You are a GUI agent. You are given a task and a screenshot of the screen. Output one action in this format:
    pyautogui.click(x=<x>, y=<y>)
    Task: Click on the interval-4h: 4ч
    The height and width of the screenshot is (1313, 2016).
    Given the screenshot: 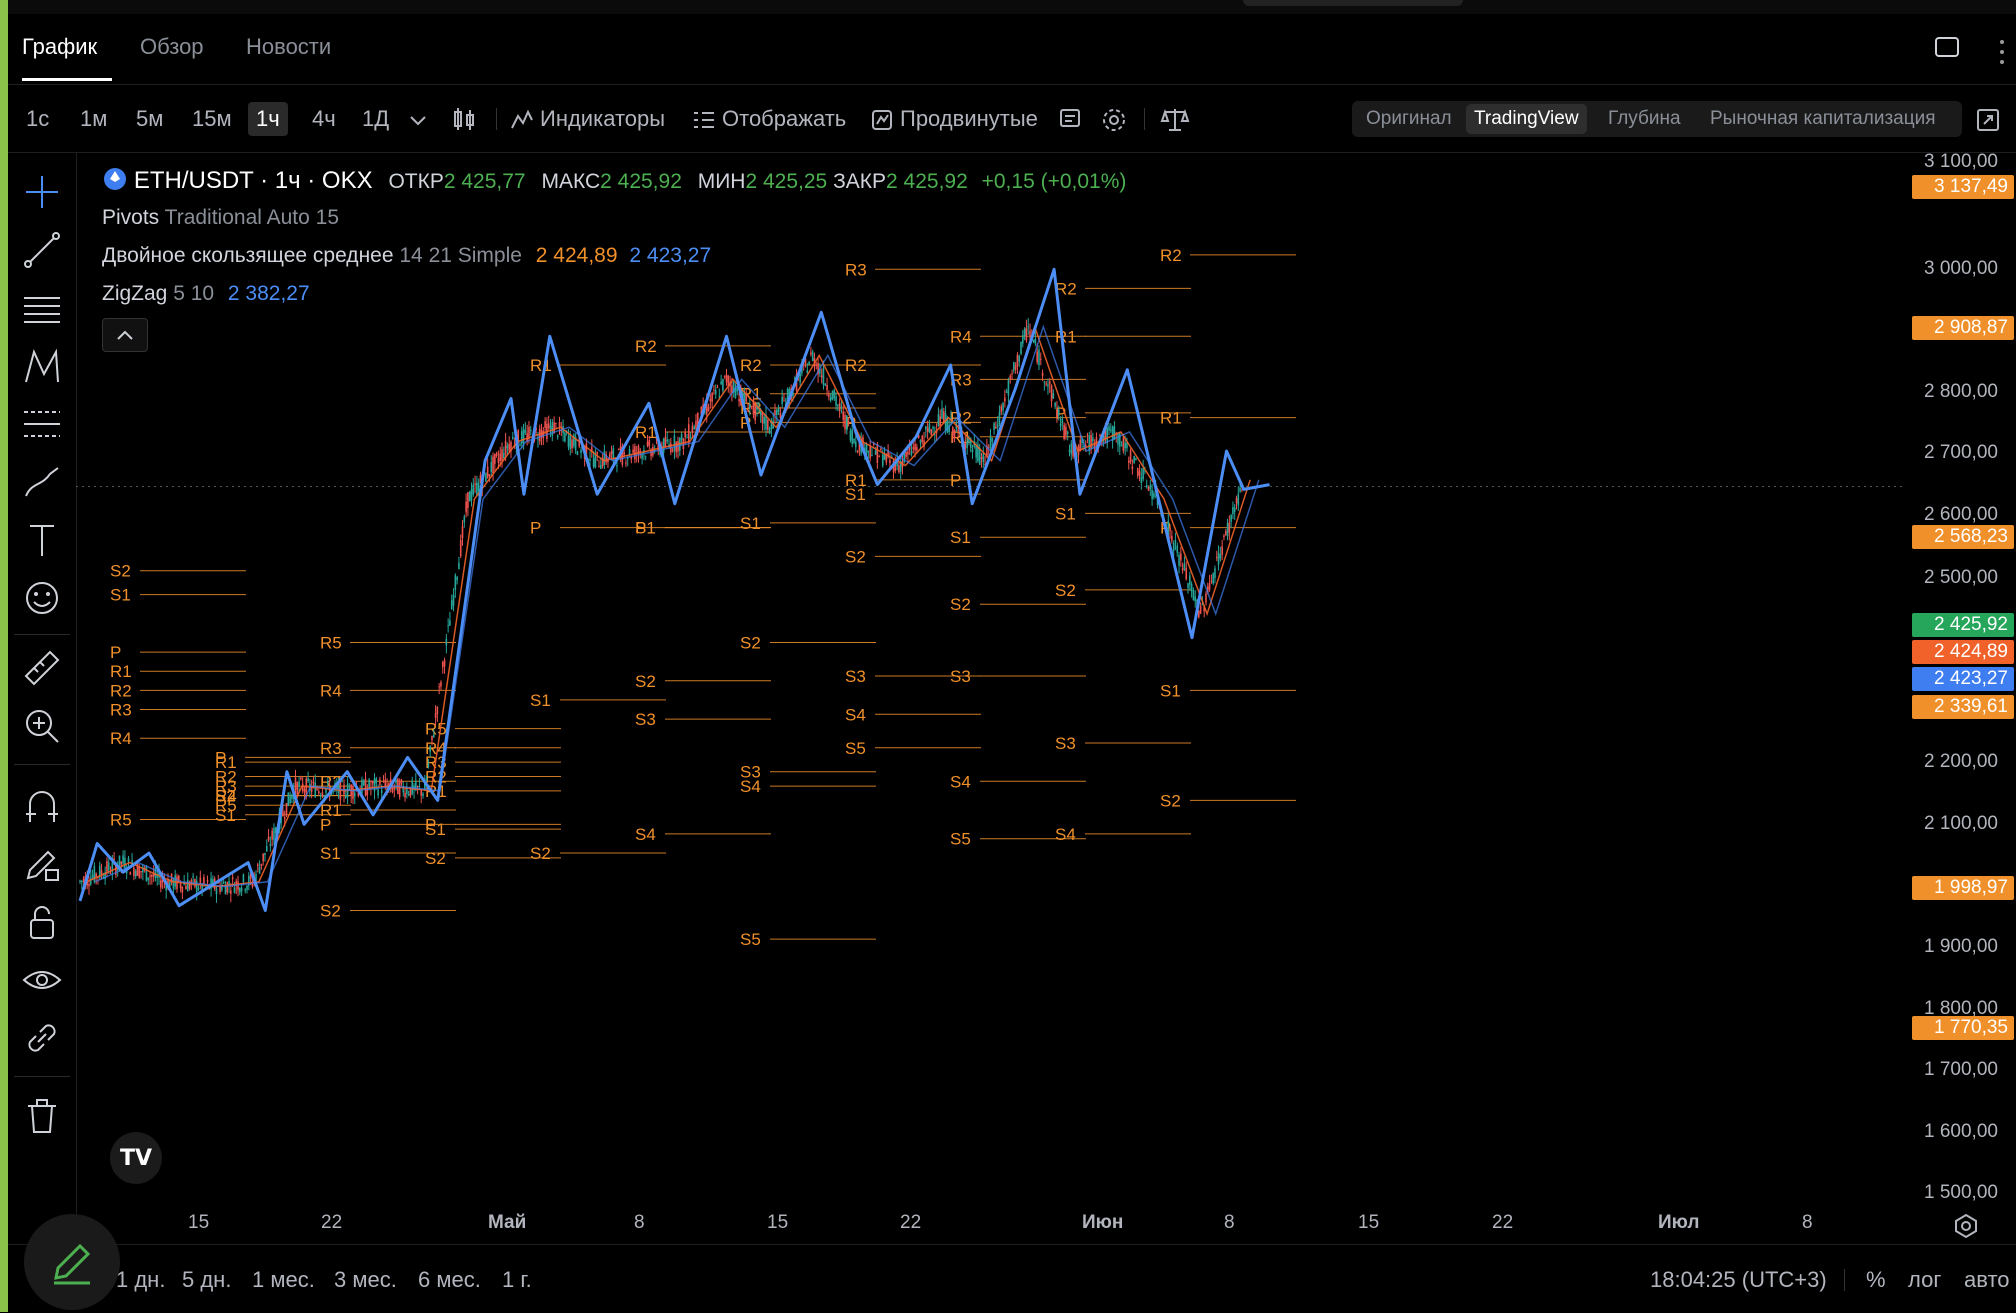 What is the action you would take?
    pyautogui.click(x=324, y=119)
    